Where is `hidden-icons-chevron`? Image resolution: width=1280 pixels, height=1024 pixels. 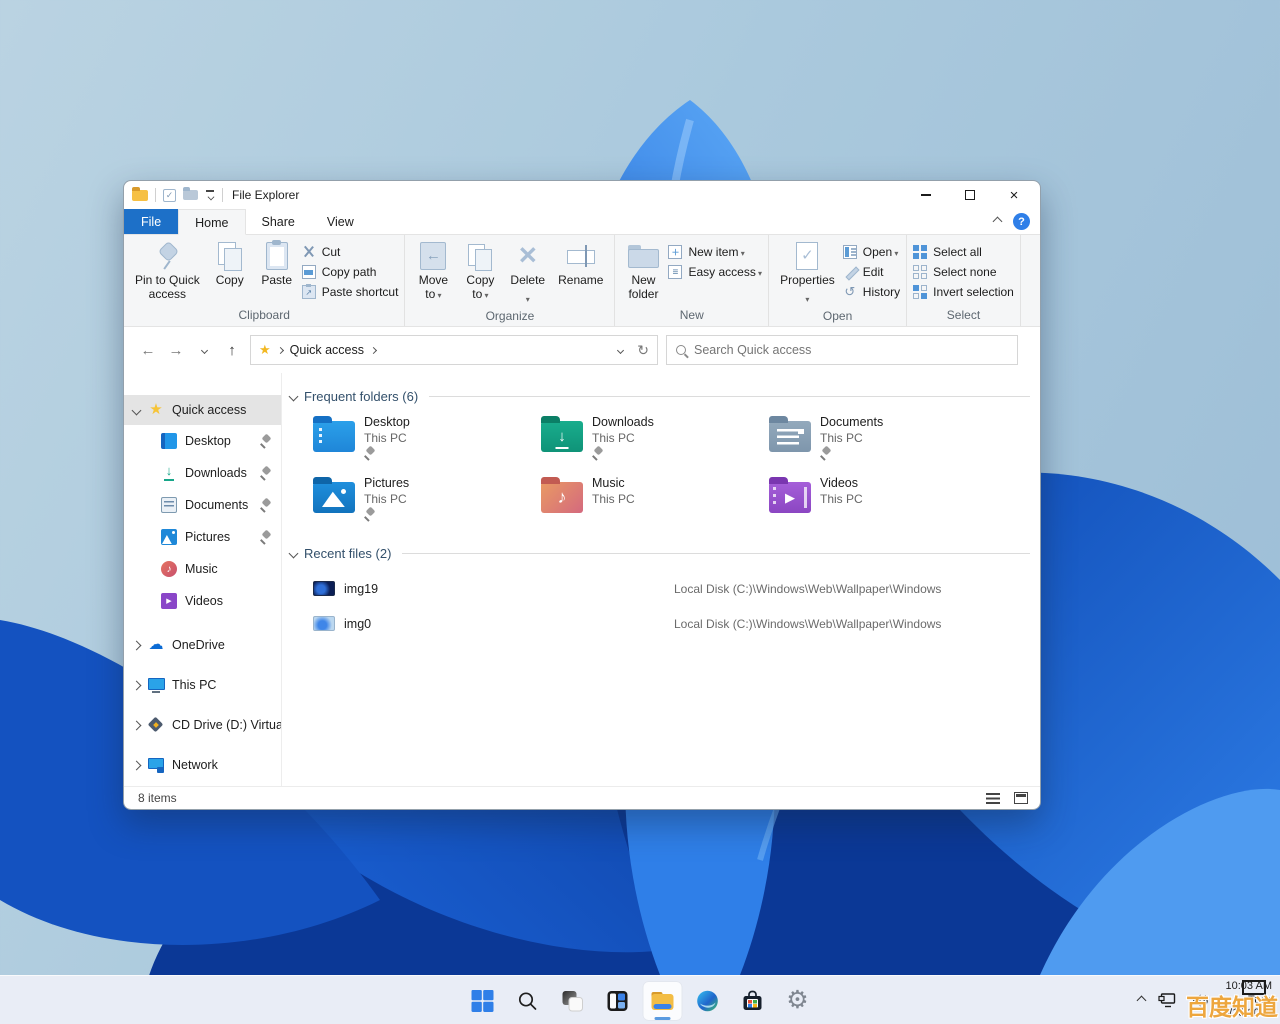
hidden-icons-chevron is located at coordinates (1141, 1000).